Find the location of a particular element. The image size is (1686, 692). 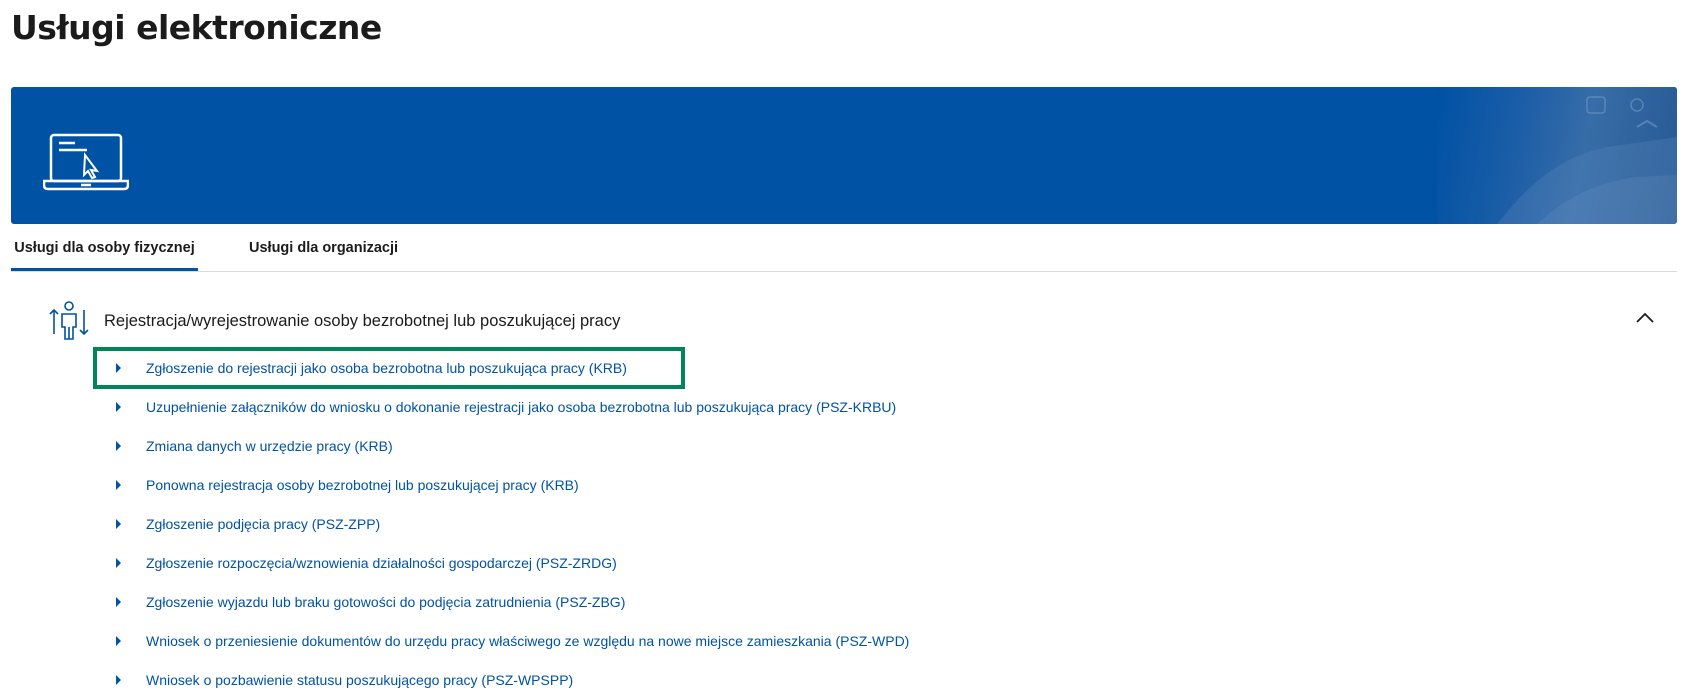

service-link: Zmiana danych w urzędzie pracy (KRB) is located at coordinates (269, 446).